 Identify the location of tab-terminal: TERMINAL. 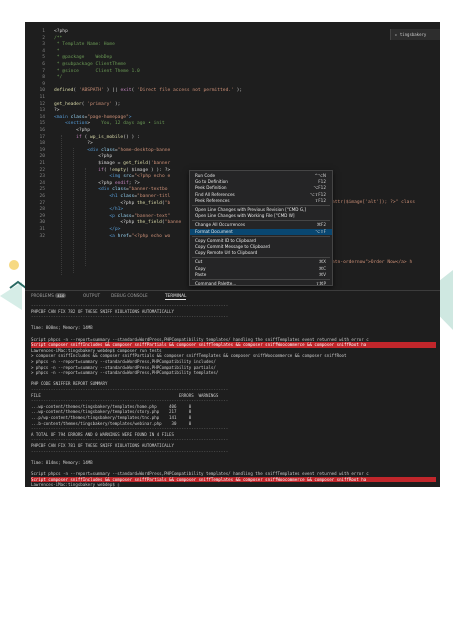
(176, 296).